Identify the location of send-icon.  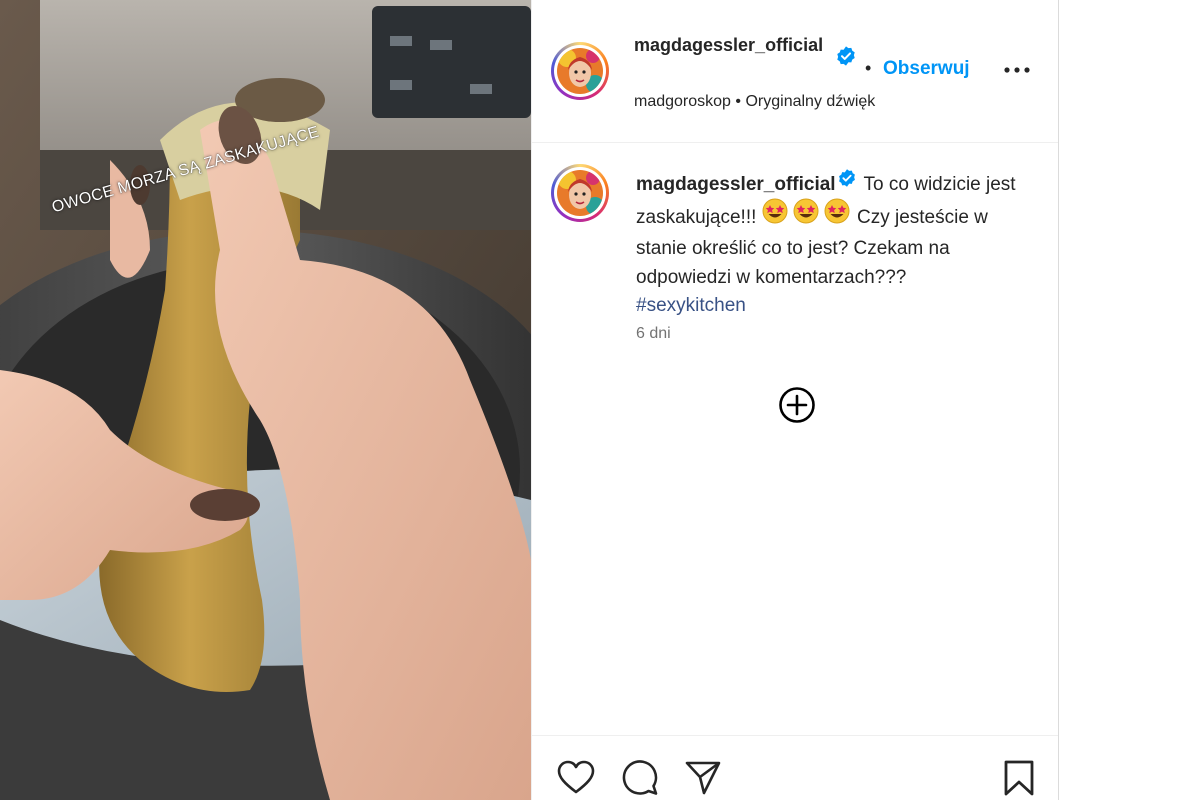
(703, 778).